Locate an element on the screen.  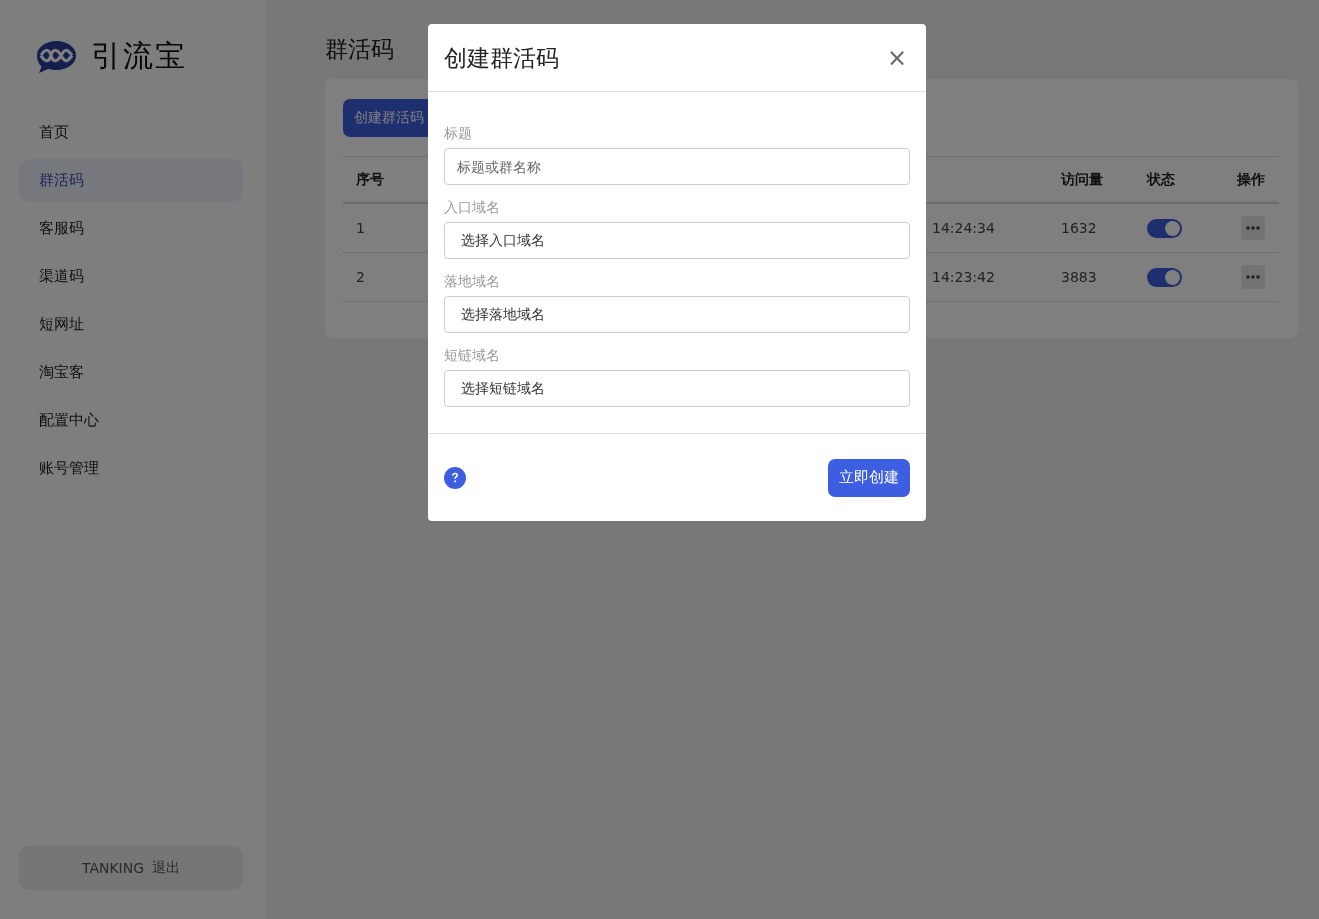
page-title: 群活码 is located at coordinates (359, 49).